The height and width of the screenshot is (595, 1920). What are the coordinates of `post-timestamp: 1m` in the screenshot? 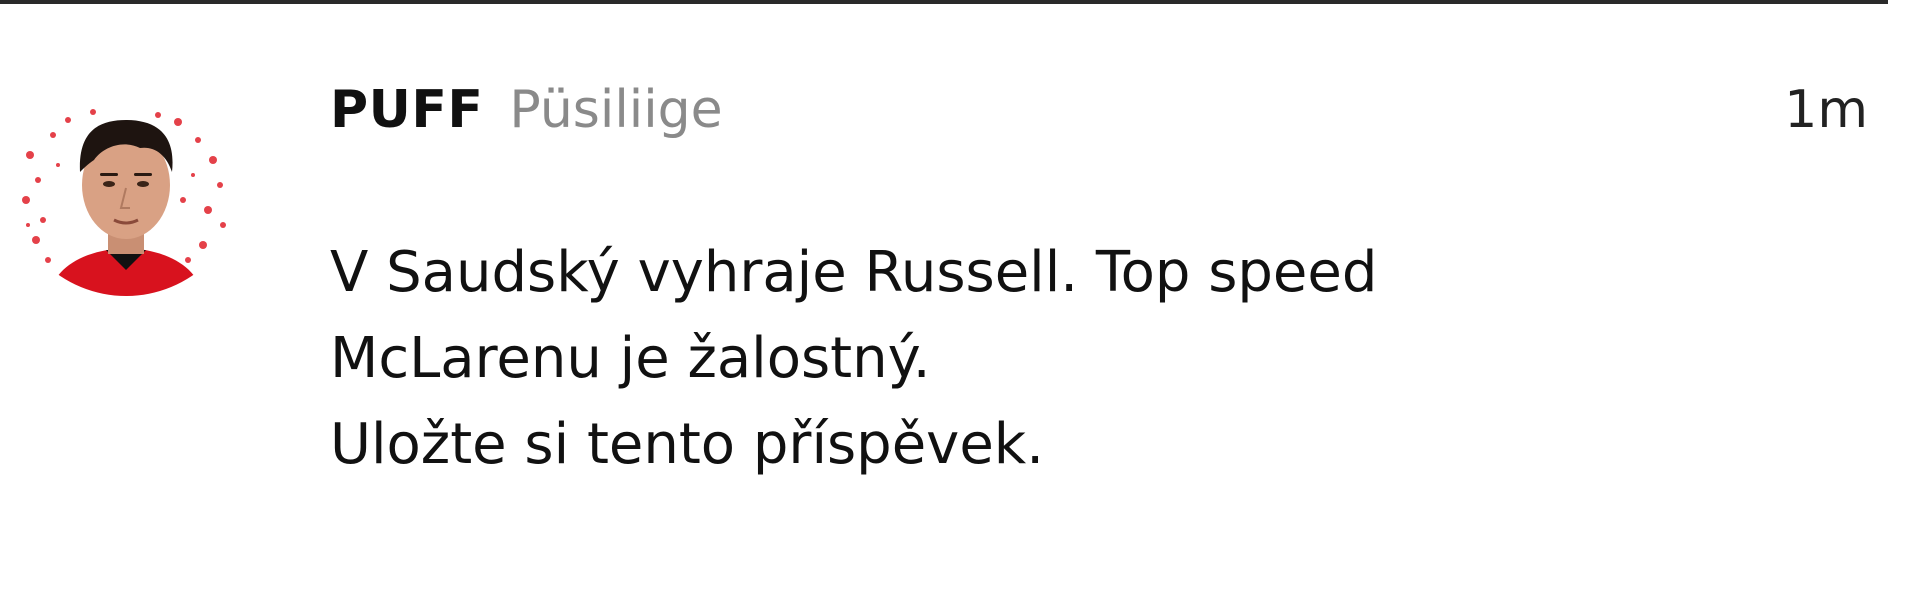 It's located at (1826, 110).